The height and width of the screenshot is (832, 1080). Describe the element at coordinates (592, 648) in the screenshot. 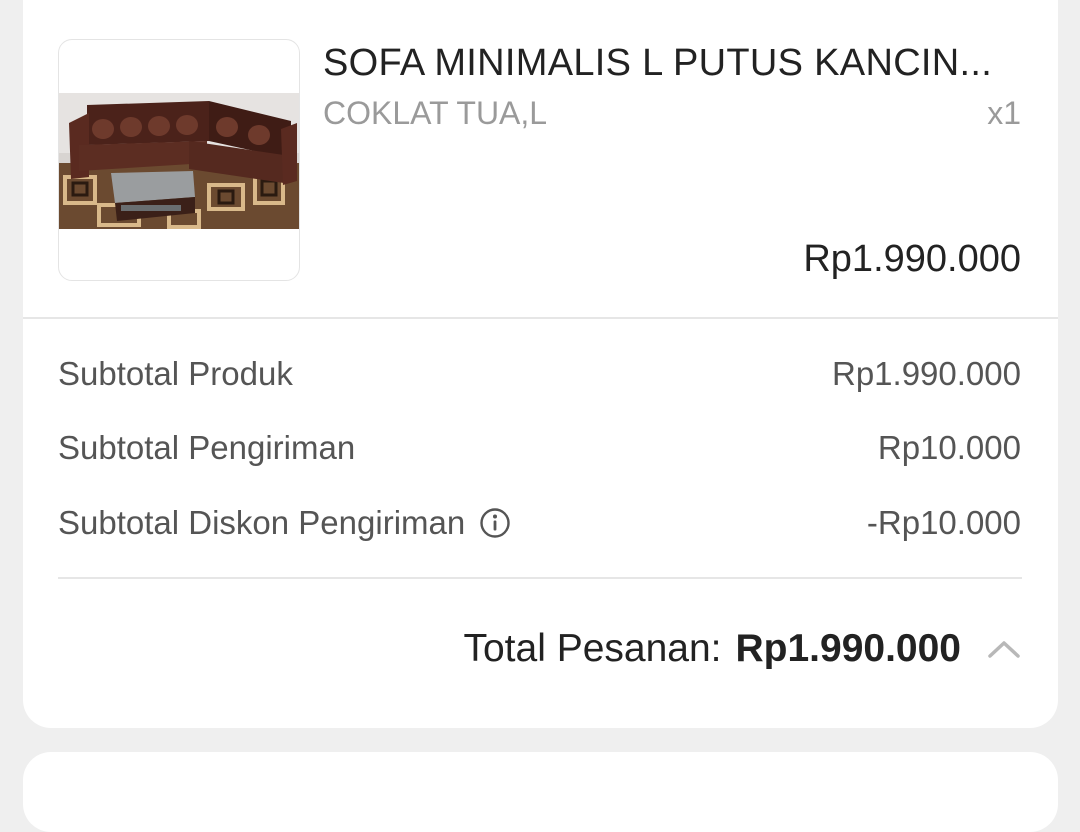

I see `total-label: Total Pesanan:` at that location.